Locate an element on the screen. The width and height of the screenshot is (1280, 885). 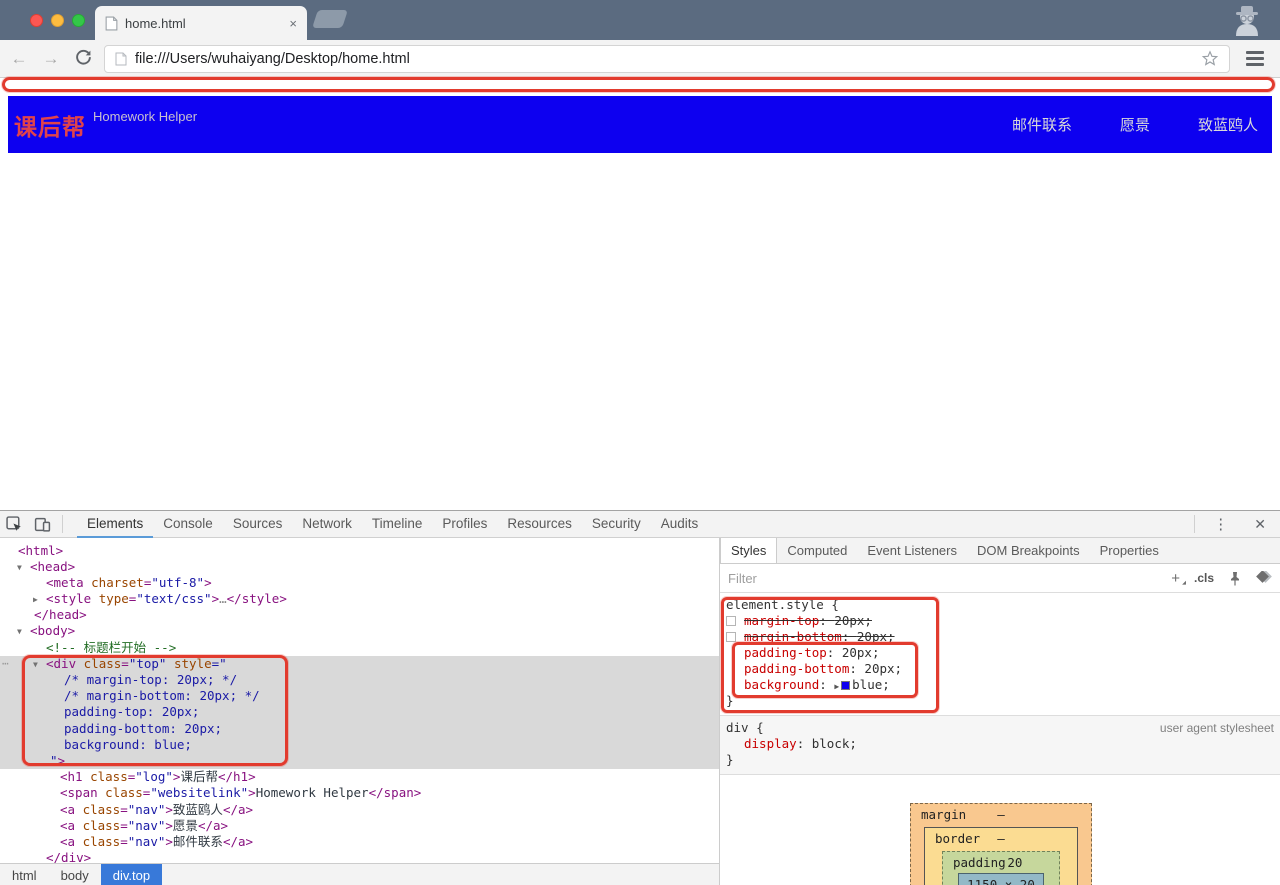
devtools-tab-elements: Elements is located at coordinates (115, 524).